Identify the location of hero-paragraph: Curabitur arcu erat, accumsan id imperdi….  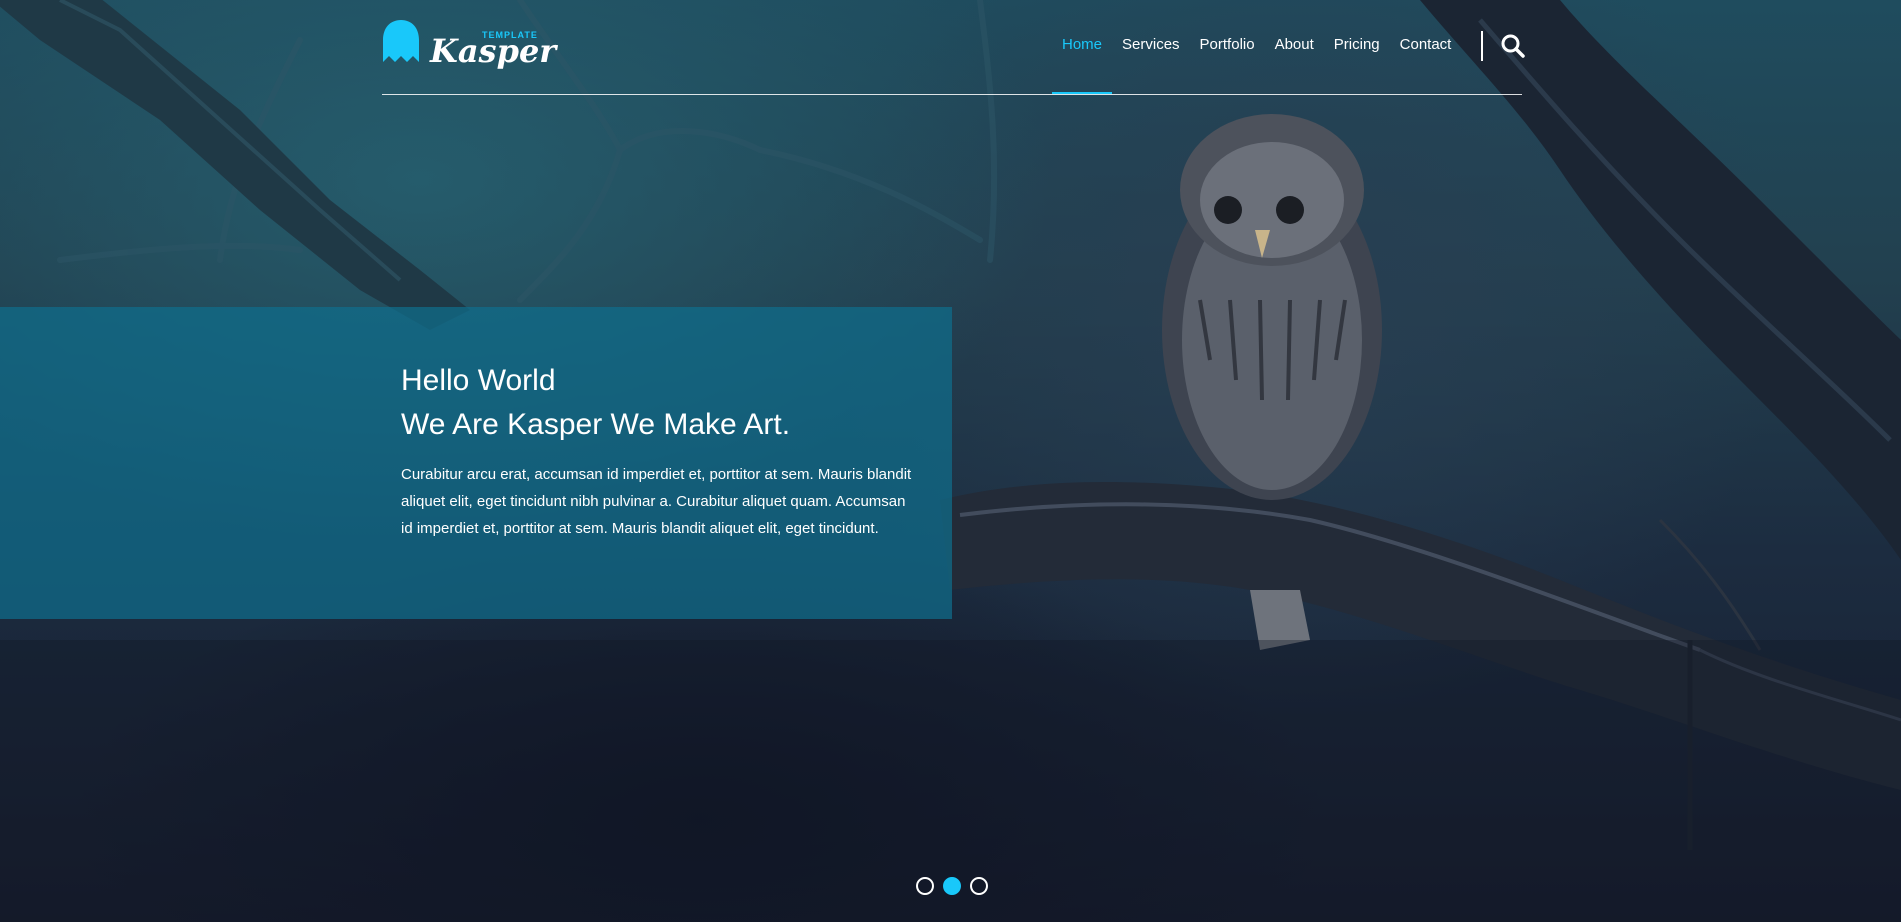
(656, 501).